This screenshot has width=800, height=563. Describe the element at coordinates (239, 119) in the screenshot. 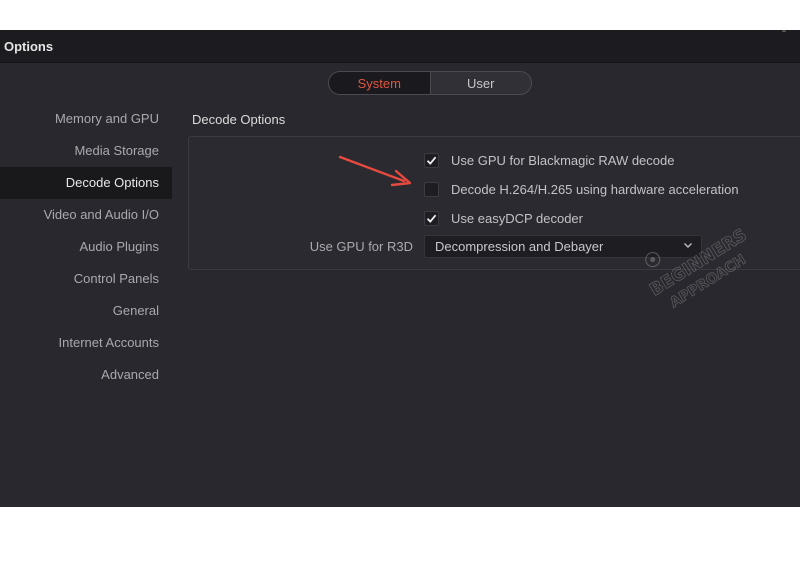

I see `section-title: Decode Options` at that location.